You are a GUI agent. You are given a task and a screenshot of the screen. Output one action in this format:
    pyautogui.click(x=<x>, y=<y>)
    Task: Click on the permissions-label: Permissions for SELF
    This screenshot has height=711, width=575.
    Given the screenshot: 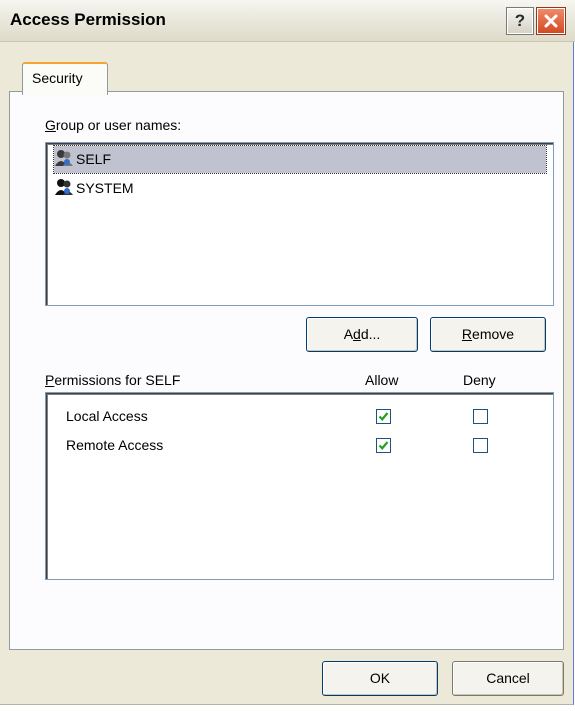 What is the action you would take?
    pyautogui.click(x=112, y=380)
    